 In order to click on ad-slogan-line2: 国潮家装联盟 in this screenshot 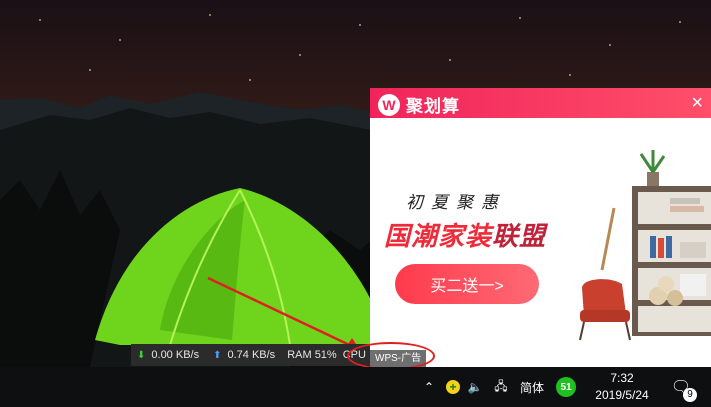, I will do `click(465, 234)`.